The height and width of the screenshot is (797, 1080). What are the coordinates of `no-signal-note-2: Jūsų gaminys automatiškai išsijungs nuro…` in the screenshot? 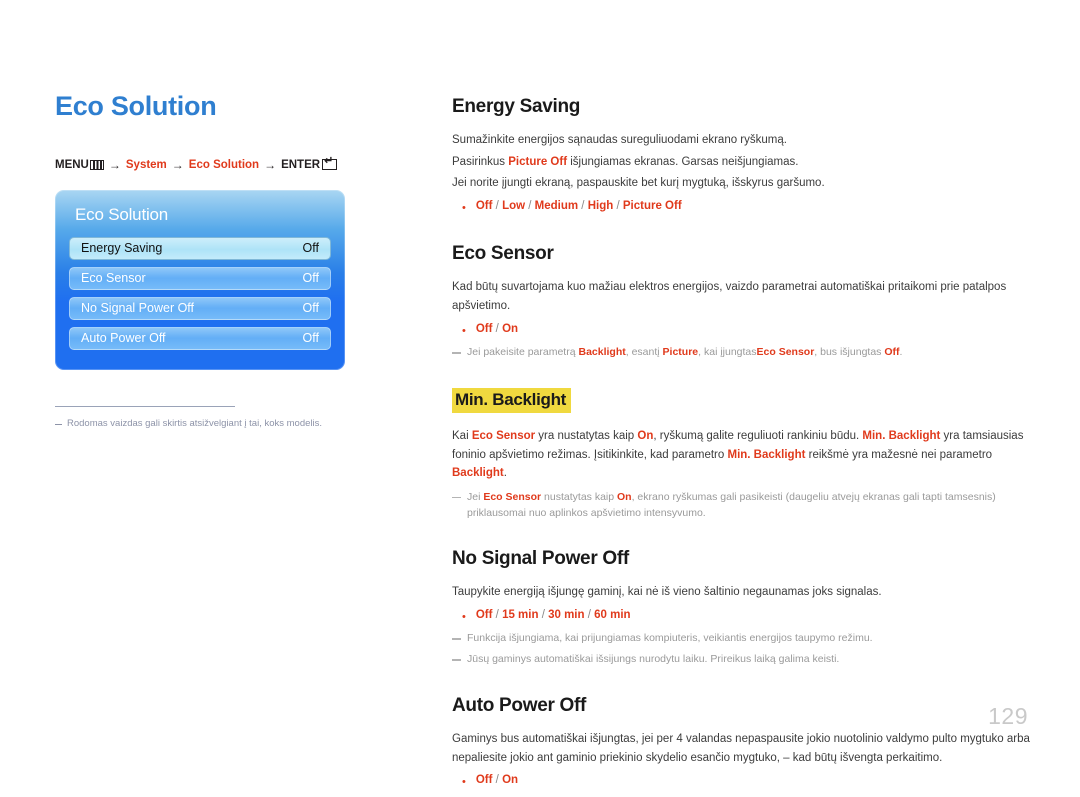 It's located at (742, 660).